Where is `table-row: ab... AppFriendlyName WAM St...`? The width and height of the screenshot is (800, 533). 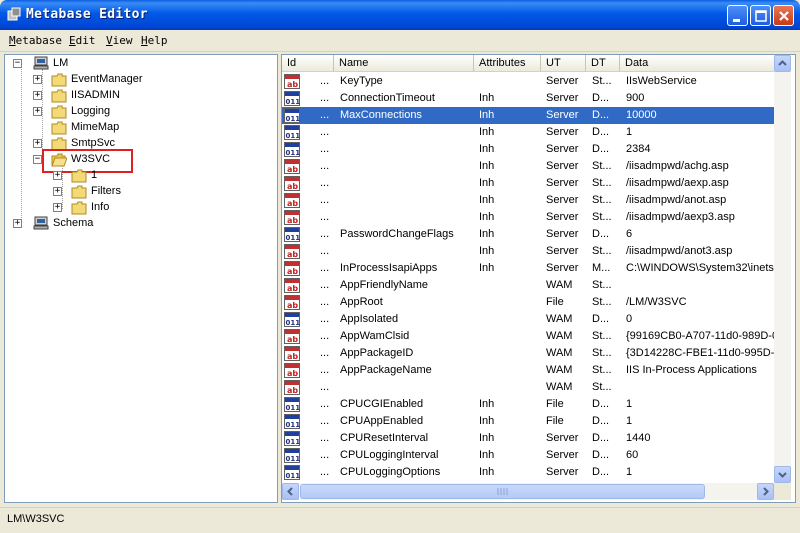
table-row: ab... AppFriendlyName WAM St... is located at coordinates (529, 285).